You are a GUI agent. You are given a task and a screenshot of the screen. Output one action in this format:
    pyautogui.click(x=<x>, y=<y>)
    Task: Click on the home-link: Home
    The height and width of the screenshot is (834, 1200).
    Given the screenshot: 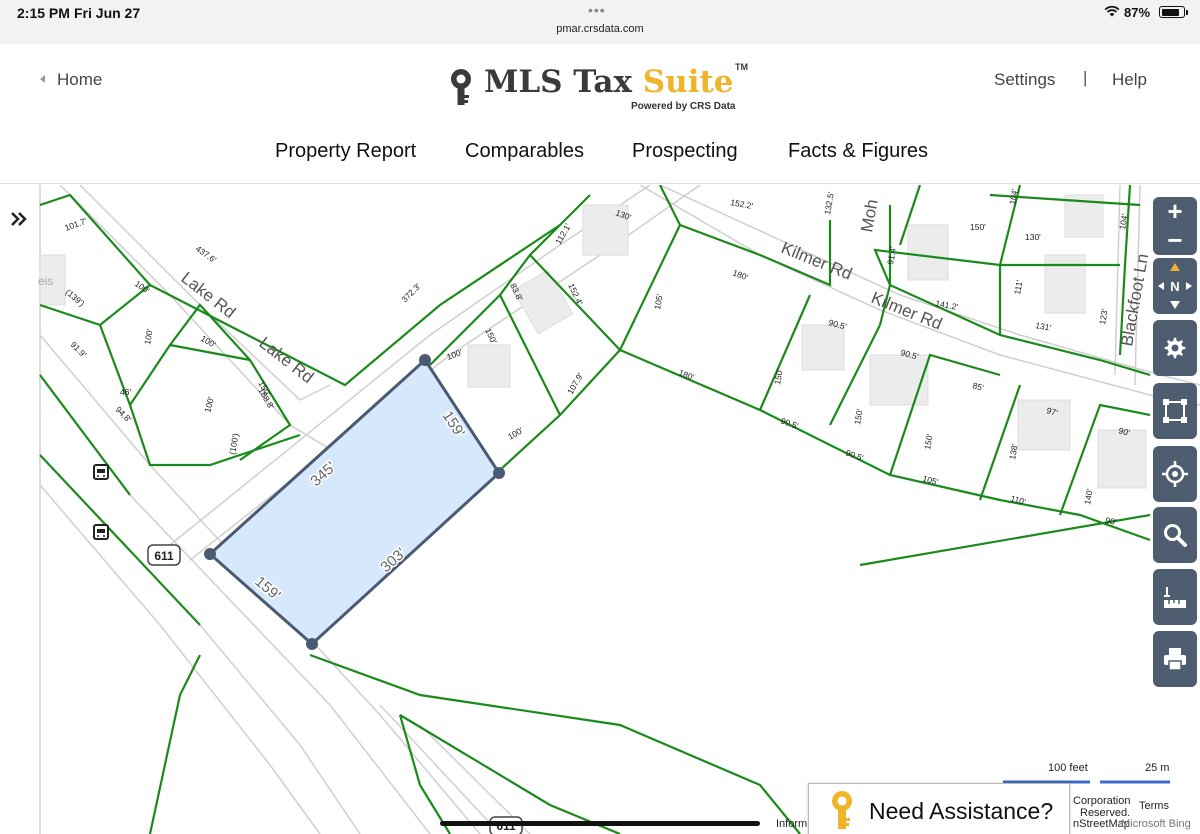 What is the action you would take?
    pyautogui.click(x=71, y=80)
    